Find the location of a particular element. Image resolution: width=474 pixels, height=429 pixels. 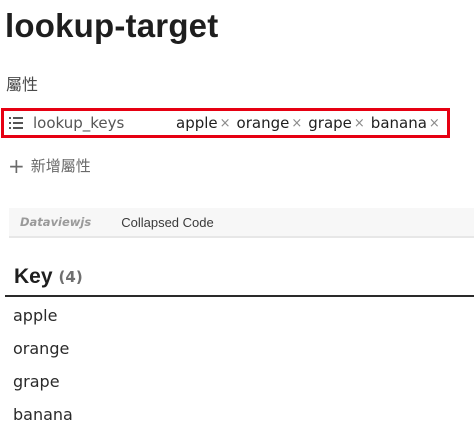

key-column-header: Key is located at coordinates (33, 277).